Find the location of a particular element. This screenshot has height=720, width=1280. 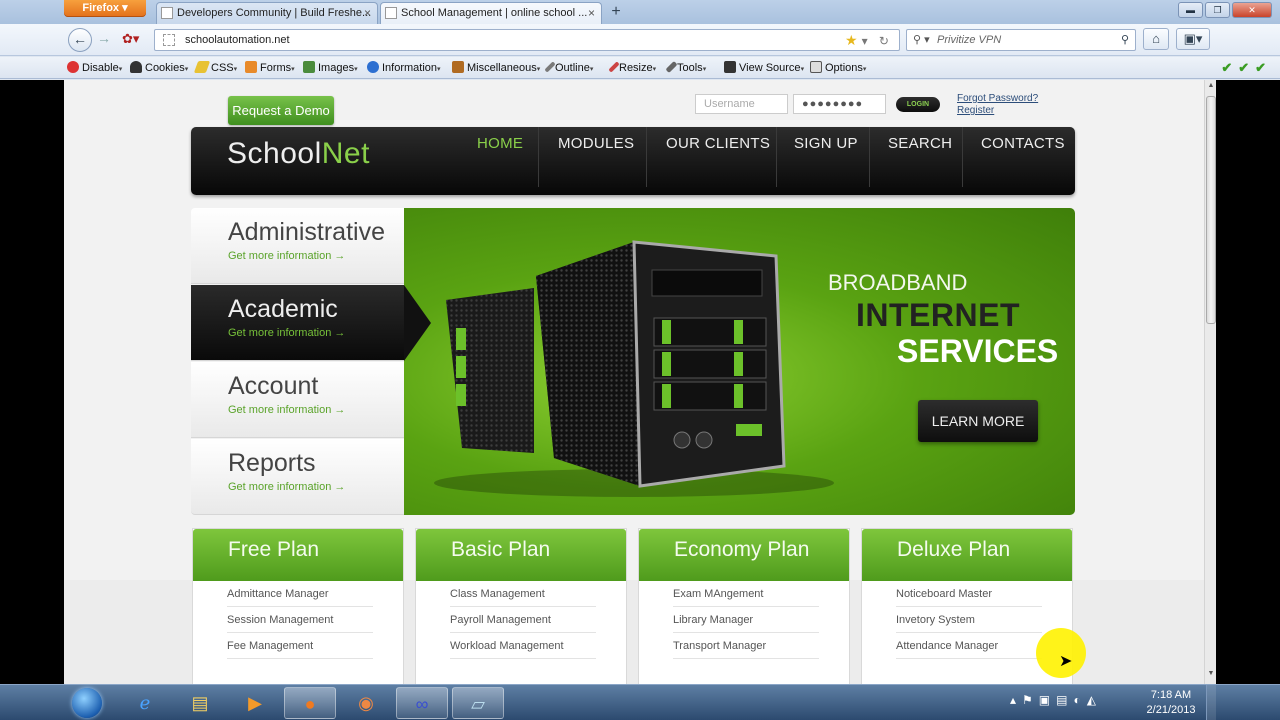

menu-modules: MODULES is located at coordinates (596, 143).